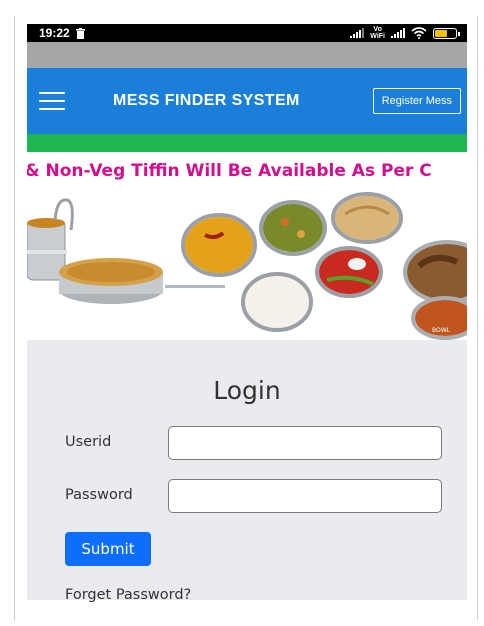 The image size is (484, 626). Describe the element at coordinates (80, 33) in the screenshot. I see `trash-icon` at that location.